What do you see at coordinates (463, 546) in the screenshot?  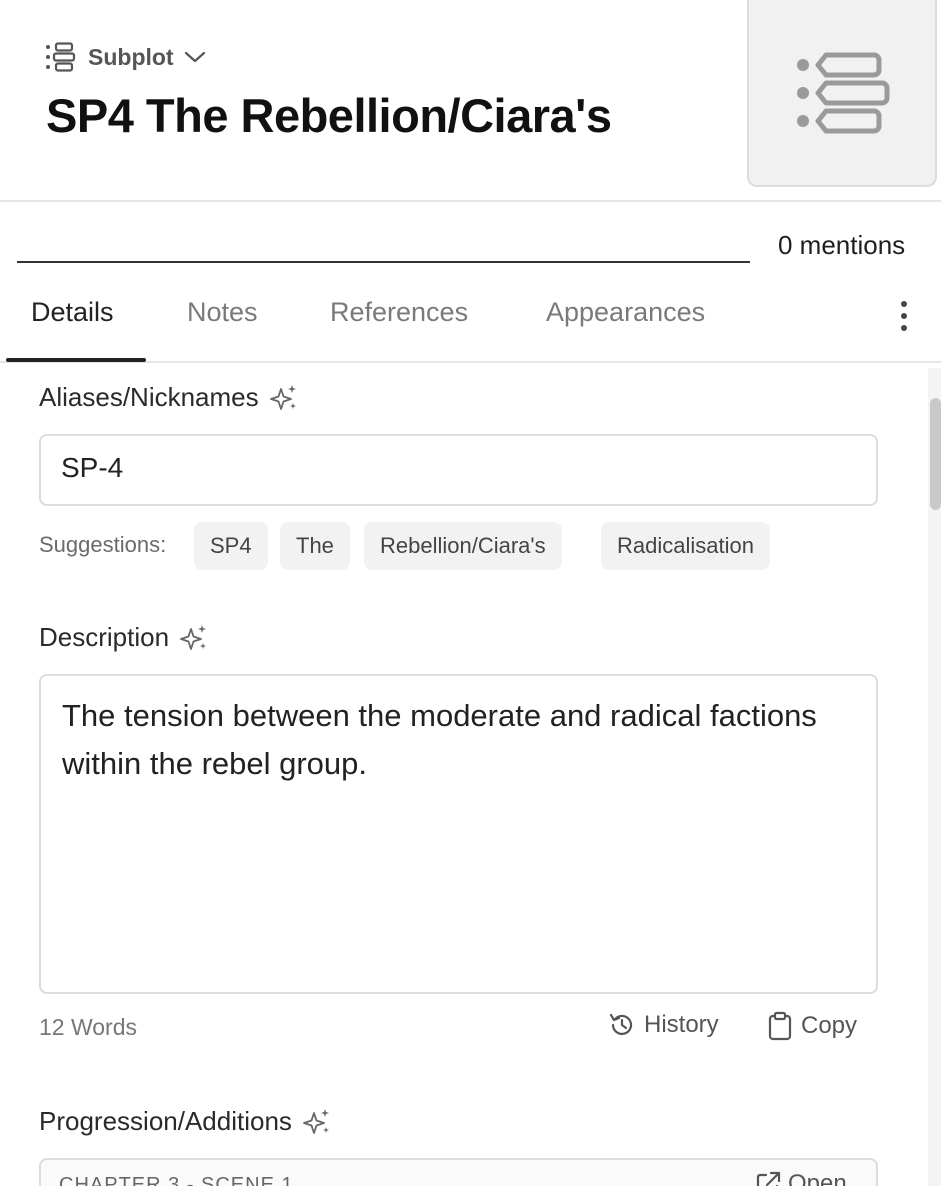 I see `suggestion-chip: Rebellion/Ciara's` at bounding box center [463, 546].